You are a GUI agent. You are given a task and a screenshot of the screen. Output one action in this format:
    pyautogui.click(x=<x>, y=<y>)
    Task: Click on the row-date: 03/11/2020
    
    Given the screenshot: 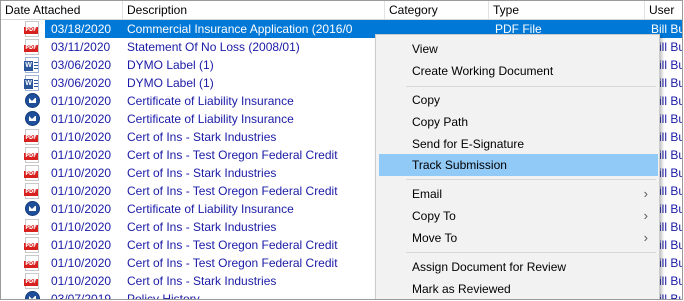 What is the action you would take?
    pyautogui.click(x=81, y=47)
    